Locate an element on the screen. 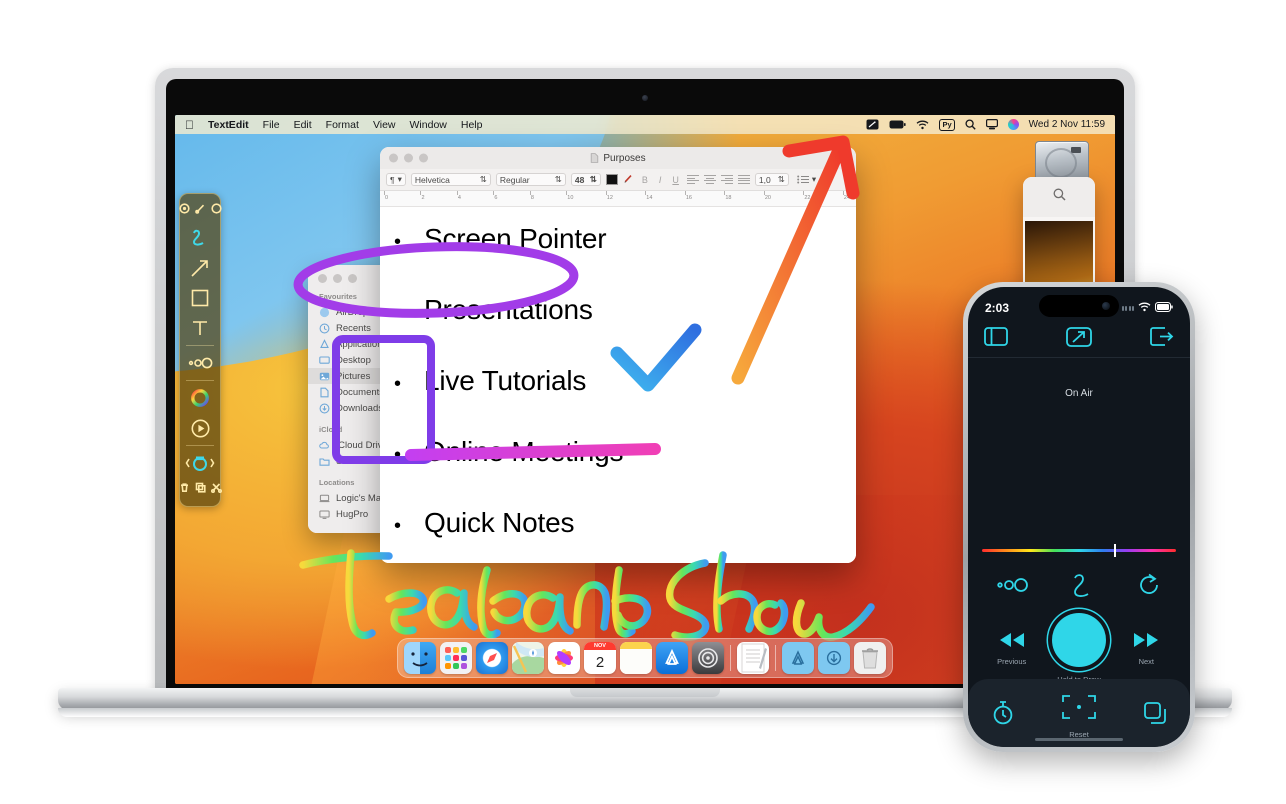 This screenshot has width=1286, height=804. duplicate-button is located at coordinates (1155, 715).